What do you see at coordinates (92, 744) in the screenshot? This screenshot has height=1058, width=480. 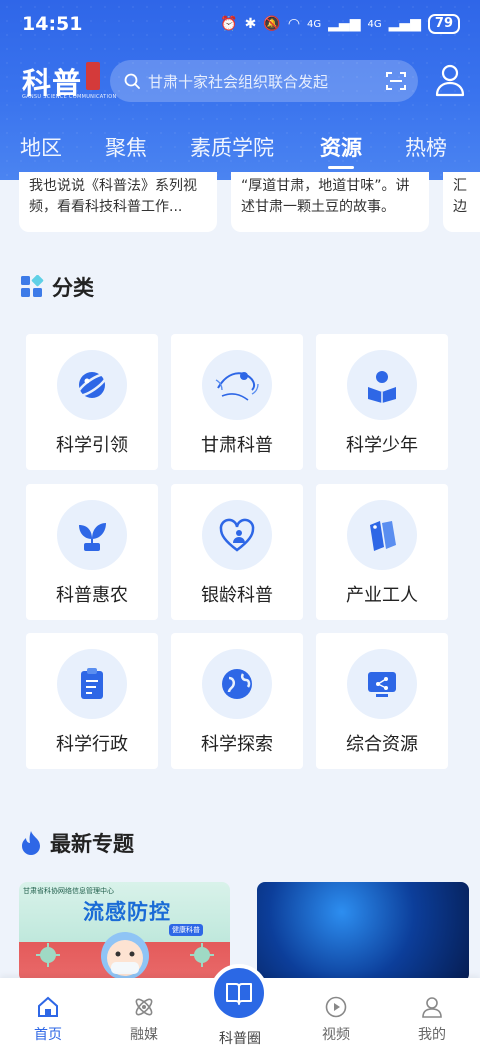 I see `category-label: 科学行政` at bounding box center [92, 744].